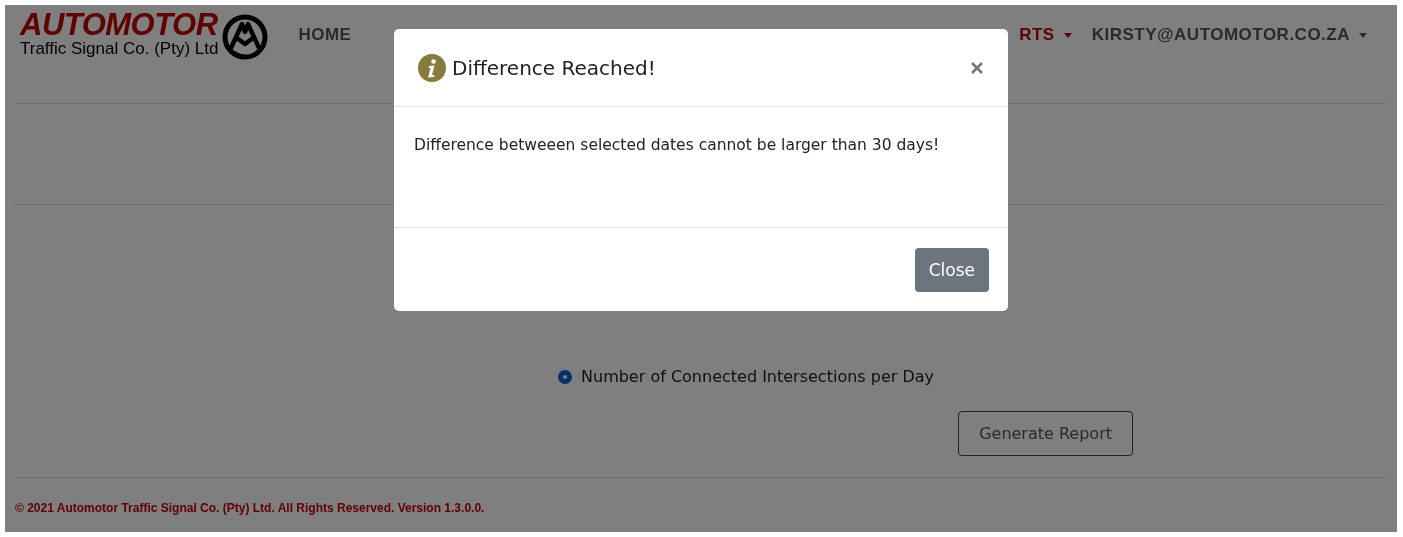 The image size is (1403, 537). Describe the element at coordinates (1229, 35) in the screenshot. I see `nav-dropdown: KIRSTY@AUTOMOTOR.CO.ZA` at that location.